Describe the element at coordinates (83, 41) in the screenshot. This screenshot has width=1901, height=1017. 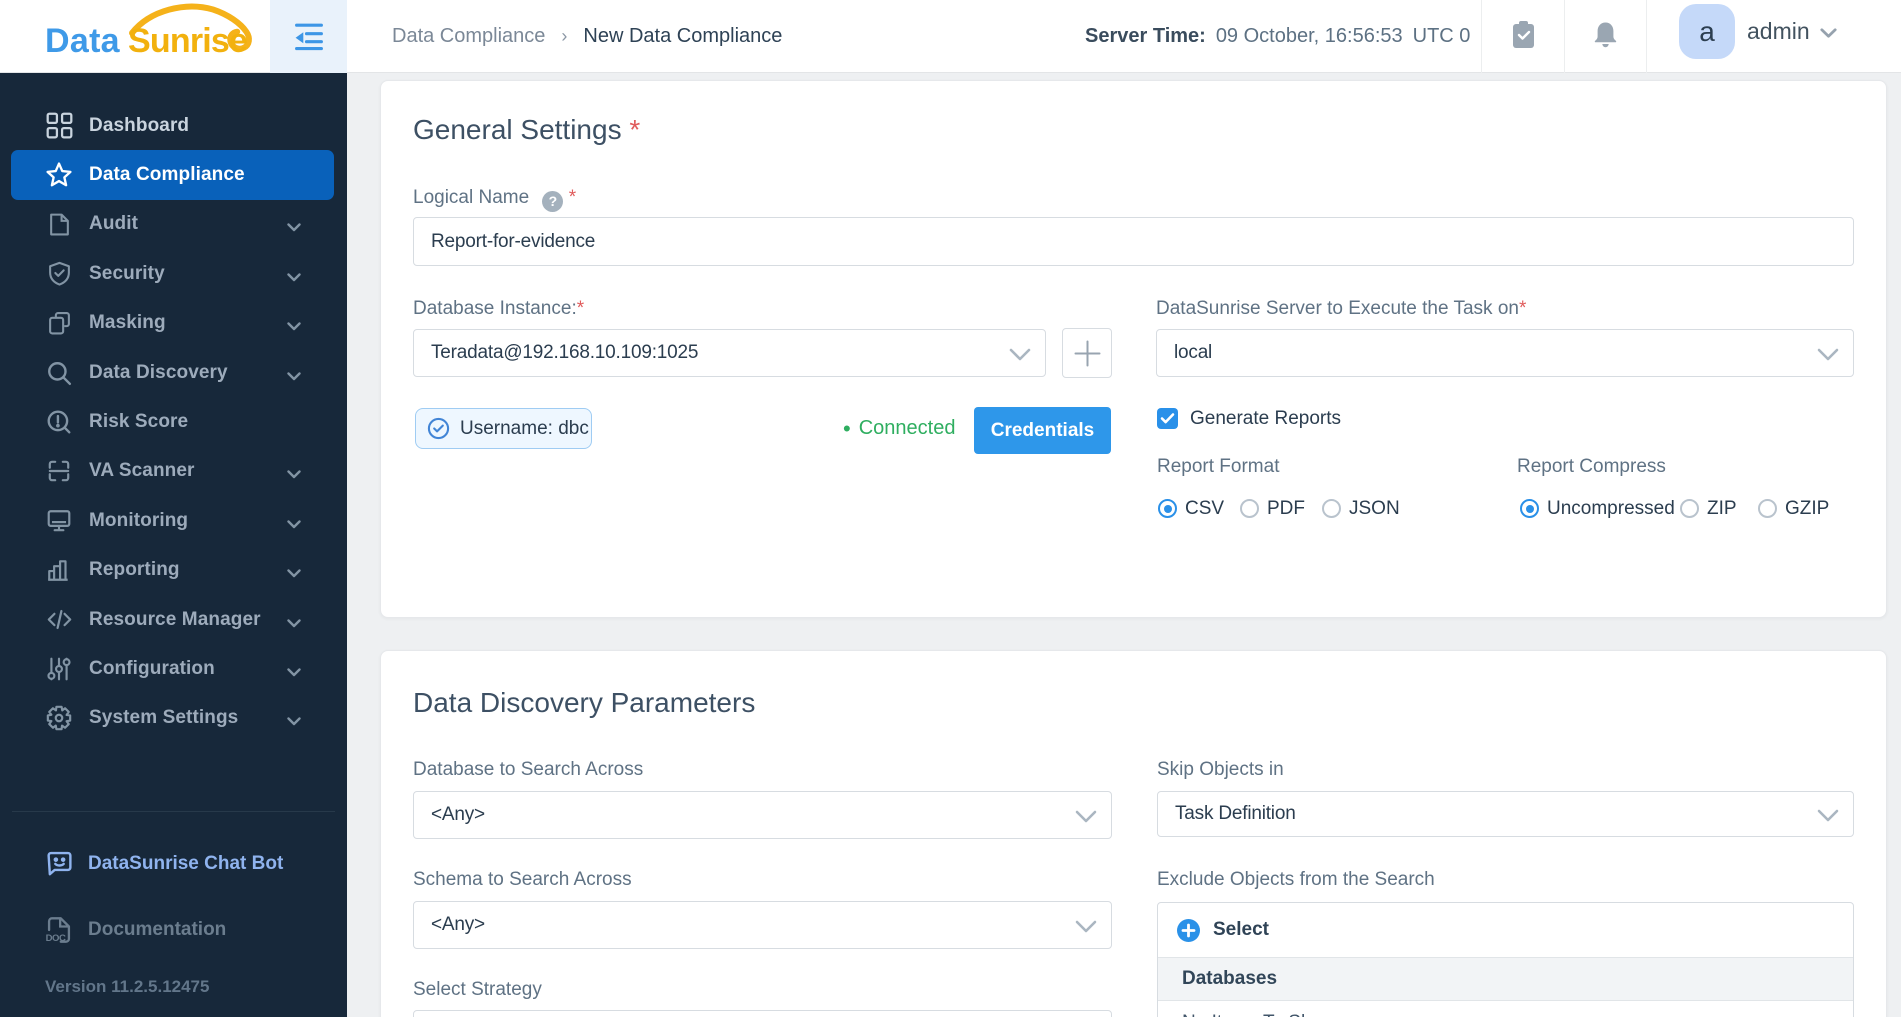
I see `svg-text: Data` at that location.